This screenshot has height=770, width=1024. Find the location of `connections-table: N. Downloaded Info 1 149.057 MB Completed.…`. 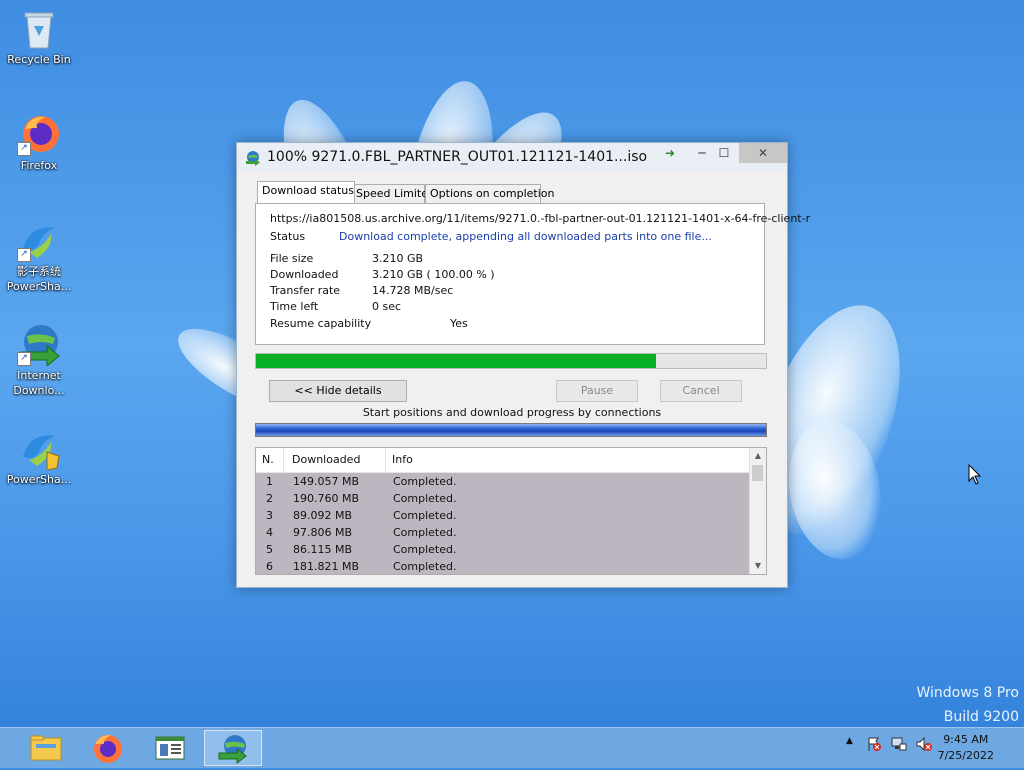

connections-table: N. Downloaded Info 1 149.057 MB Completed.… is located at coordinates (511, 511).